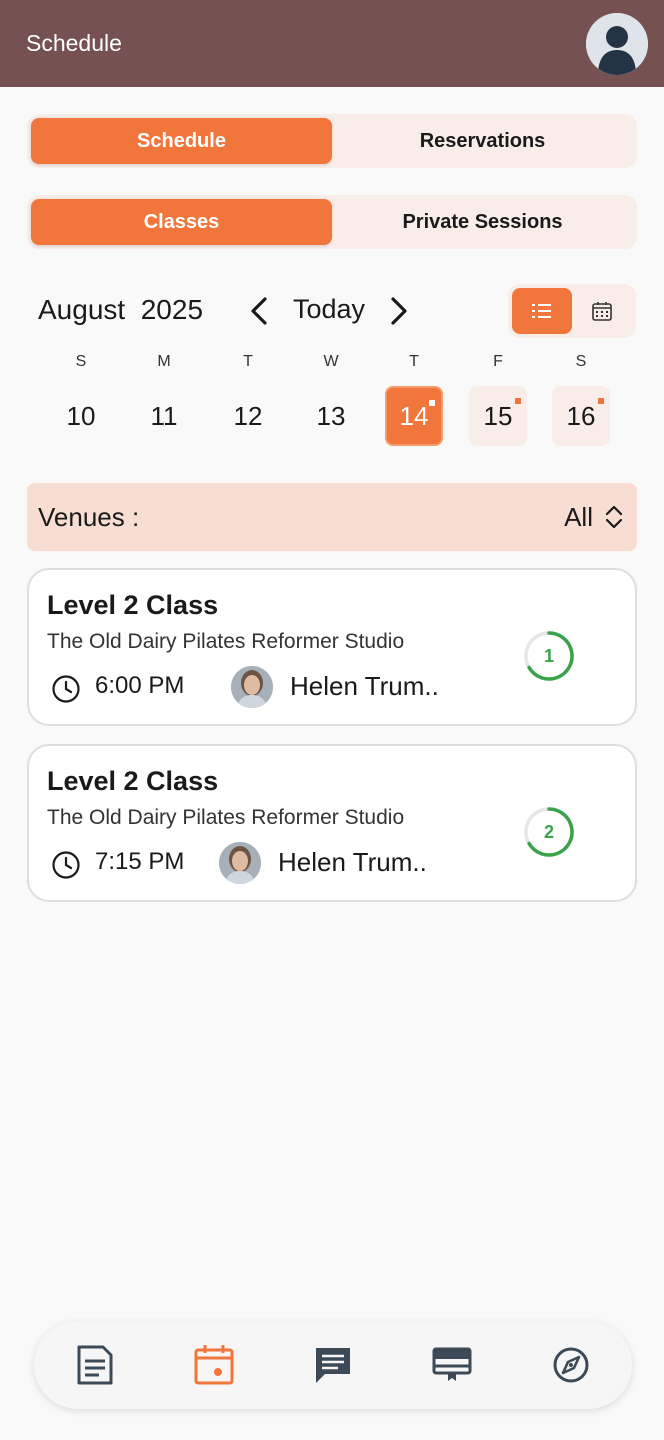  I want to click on capacity-ring: 2, so click(549, 832).